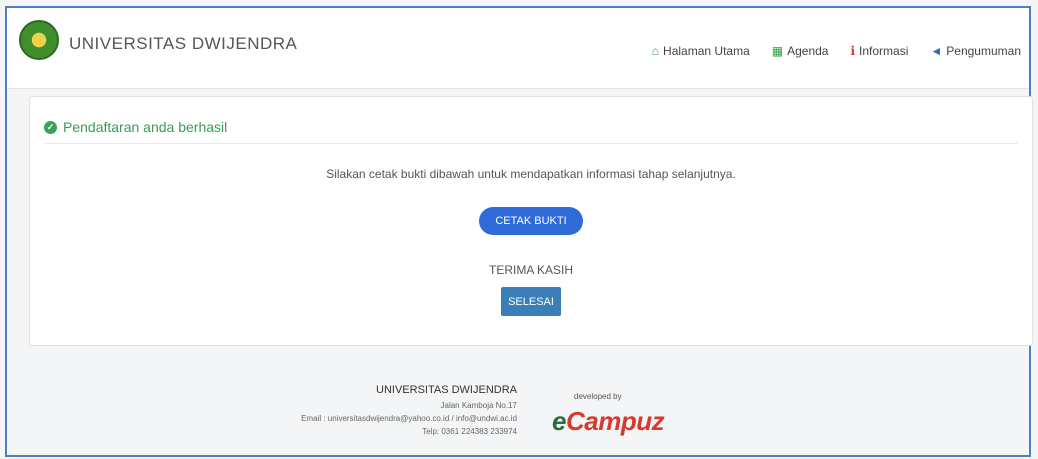  What do you see at coordinates (531, 270) in the screenshot?
I see `thank-you-text: TERIMA KASIH` at bounding box center [531, 270].